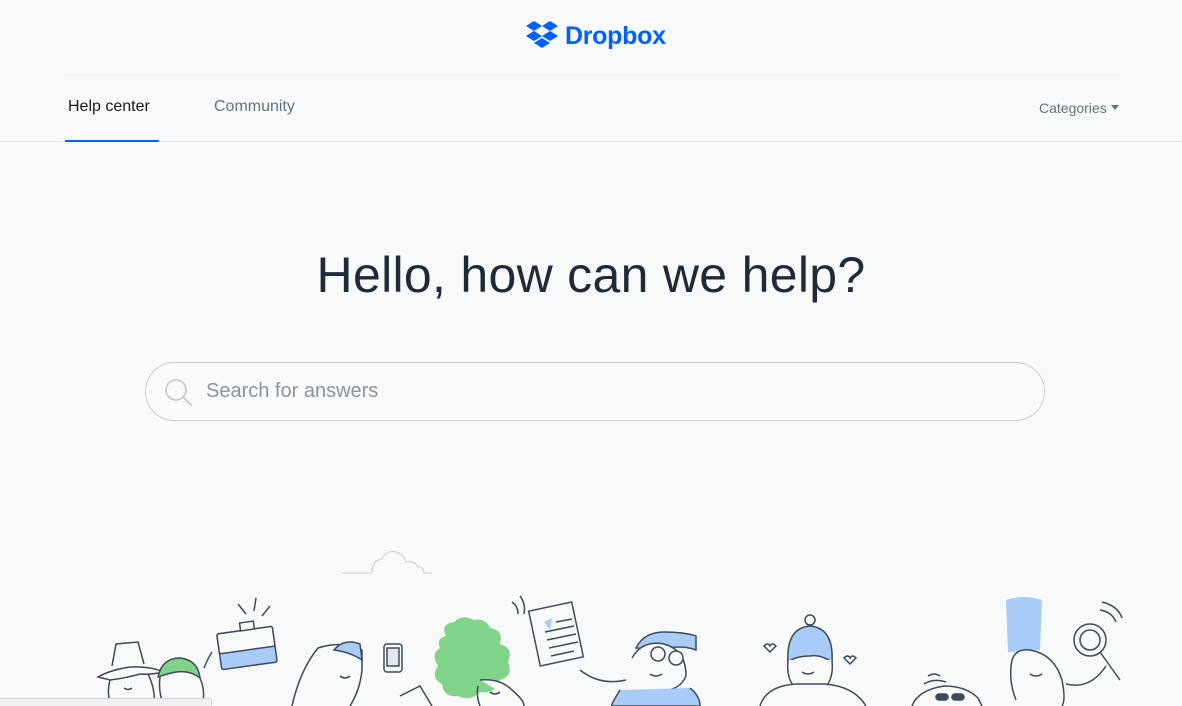  I want to click on dropbox-box-icon, so click(542, 34).